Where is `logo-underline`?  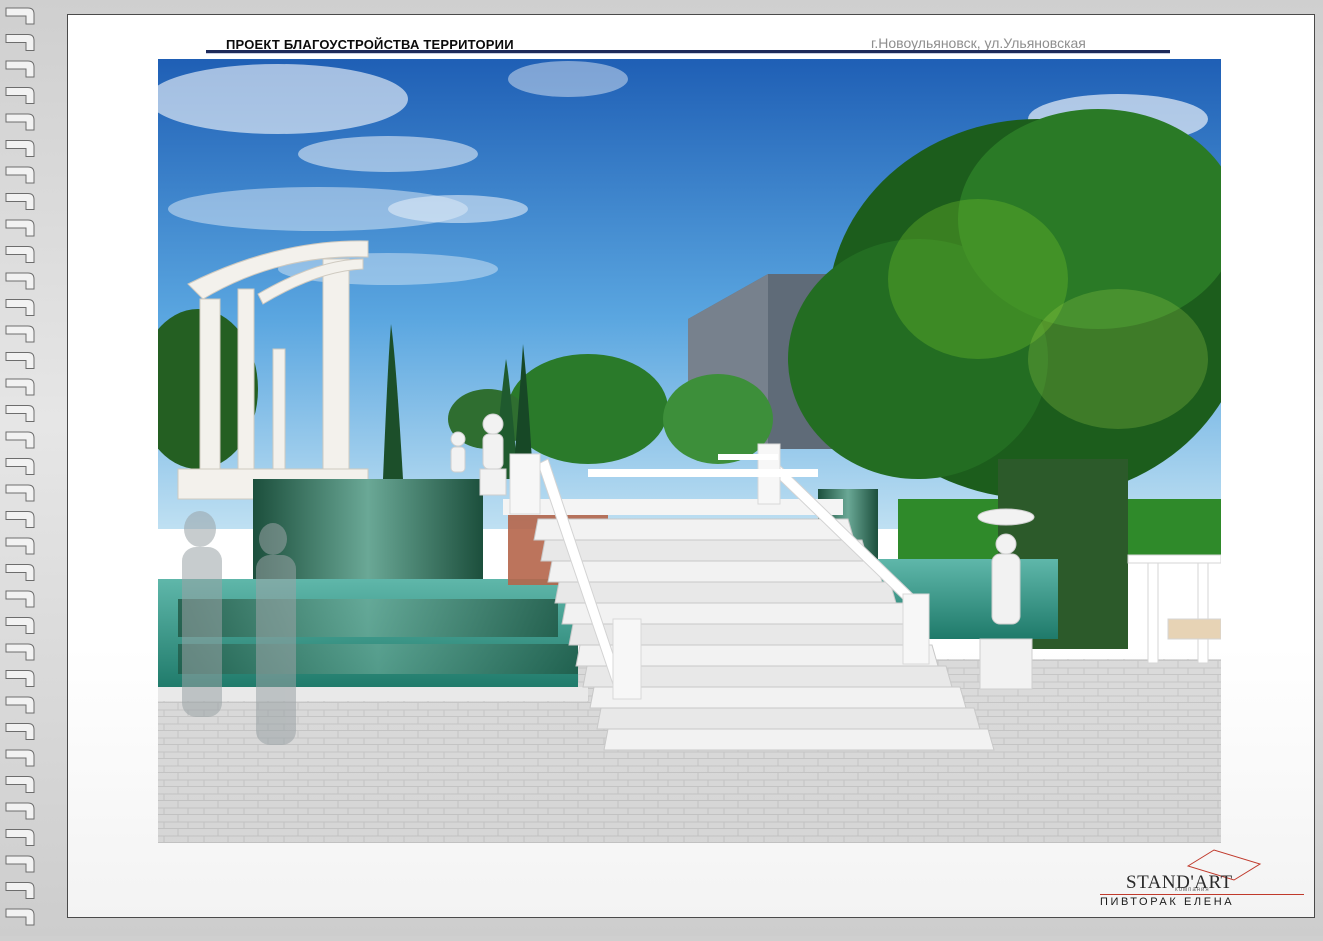 logo-underline is located at coordinates (1202, 894).